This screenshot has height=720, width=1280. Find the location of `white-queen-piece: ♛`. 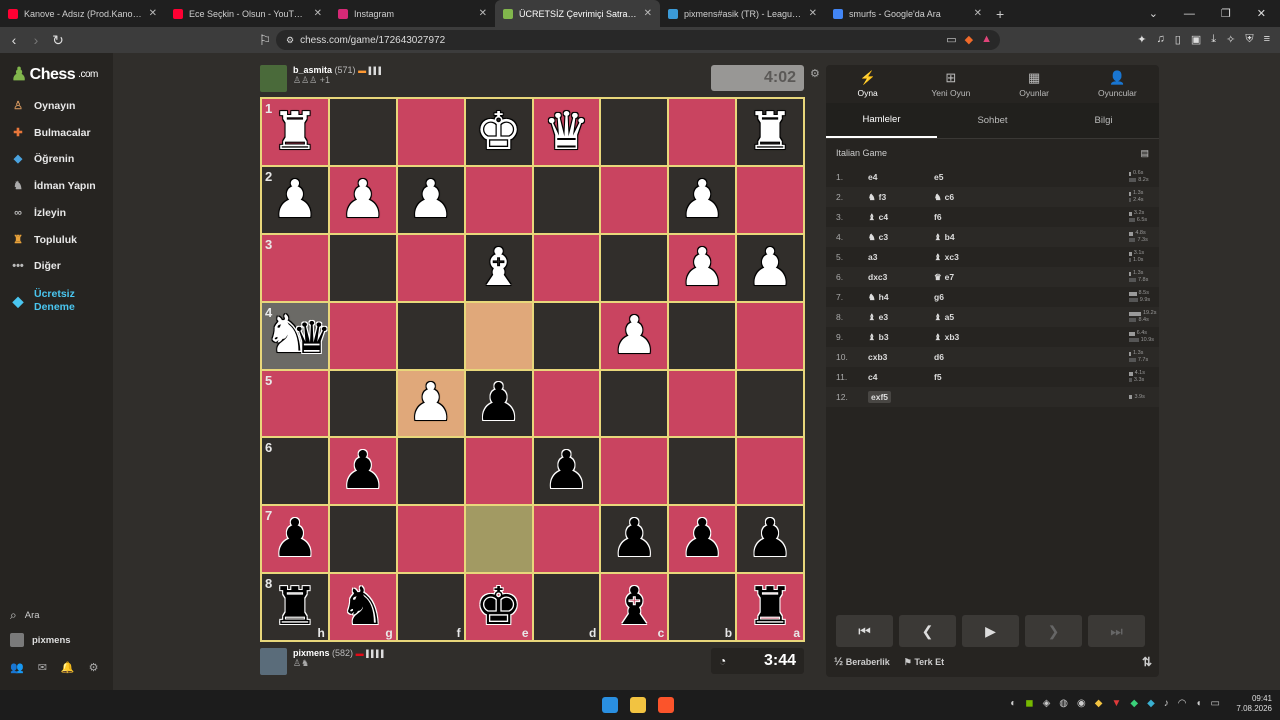

white-queen-piece: ♛ is located at coordinates (566, 132).